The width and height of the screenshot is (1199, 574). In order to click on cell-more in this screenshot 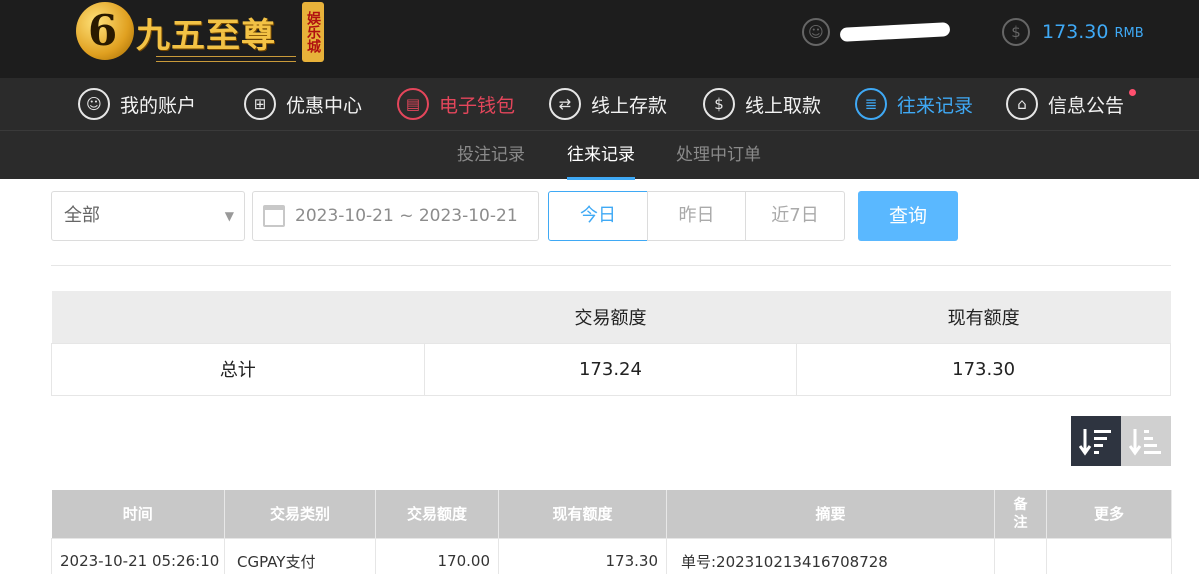, I will do `click(1109, 555)`.